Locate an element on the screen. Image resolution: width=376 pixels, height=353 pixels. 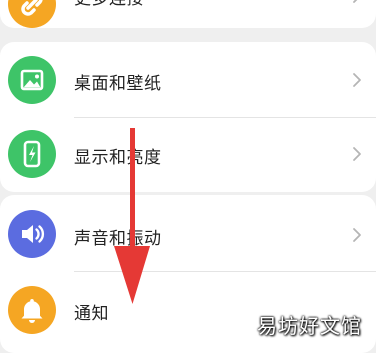
speaker-icon is located at coordinates (32, 234).